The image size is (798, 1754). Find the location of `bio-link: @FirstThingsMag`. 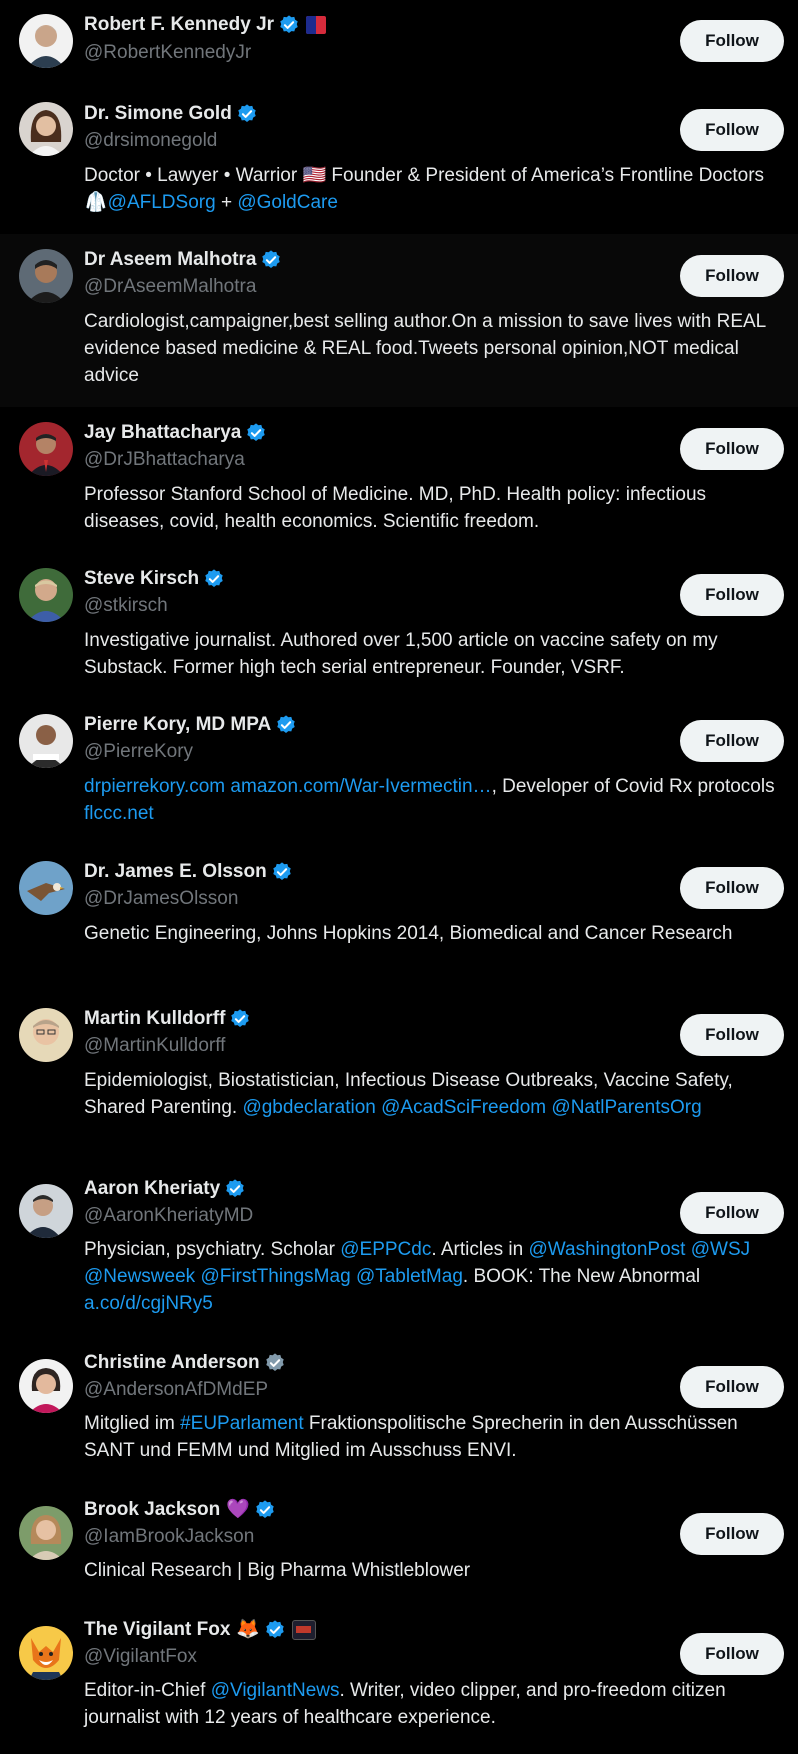

bio-link: @FirstThingsMag is located at coordinates (275, 1276).